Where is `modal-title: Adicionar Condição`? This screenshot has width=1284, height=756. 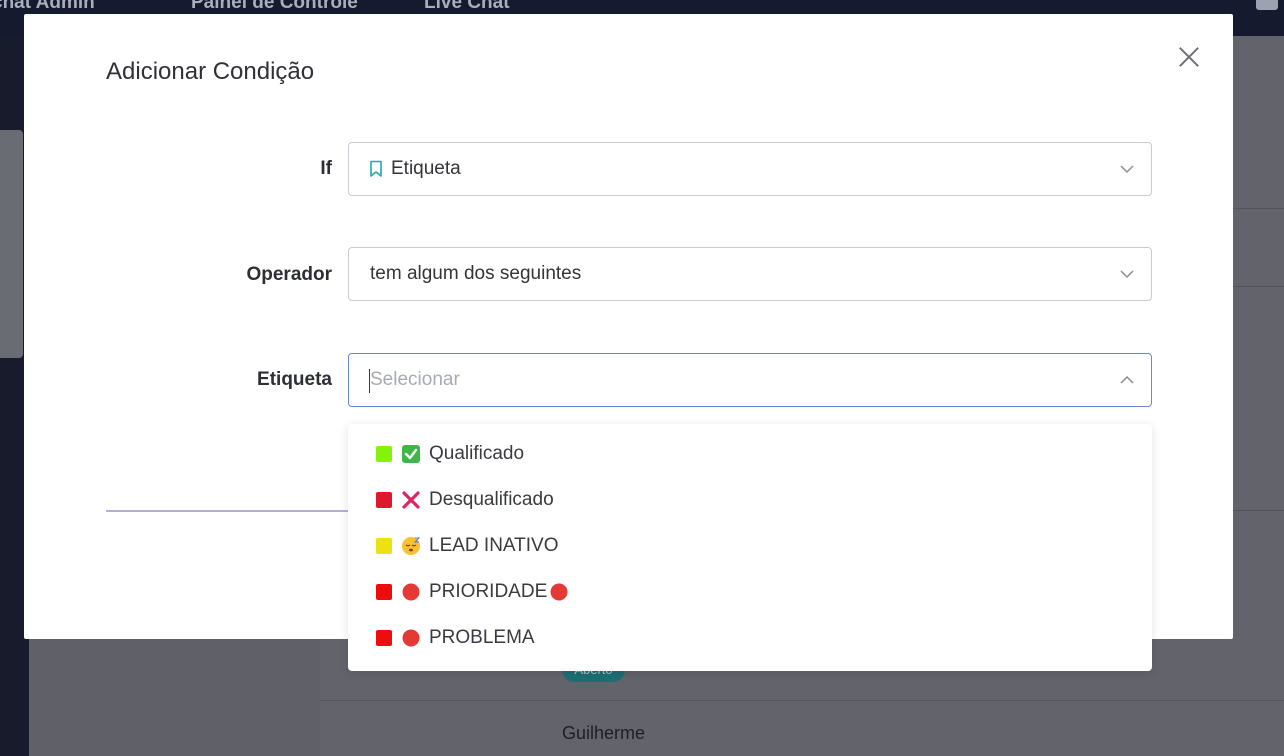 modal-title: Adicionar Condição is located at coordinates (210, 71).